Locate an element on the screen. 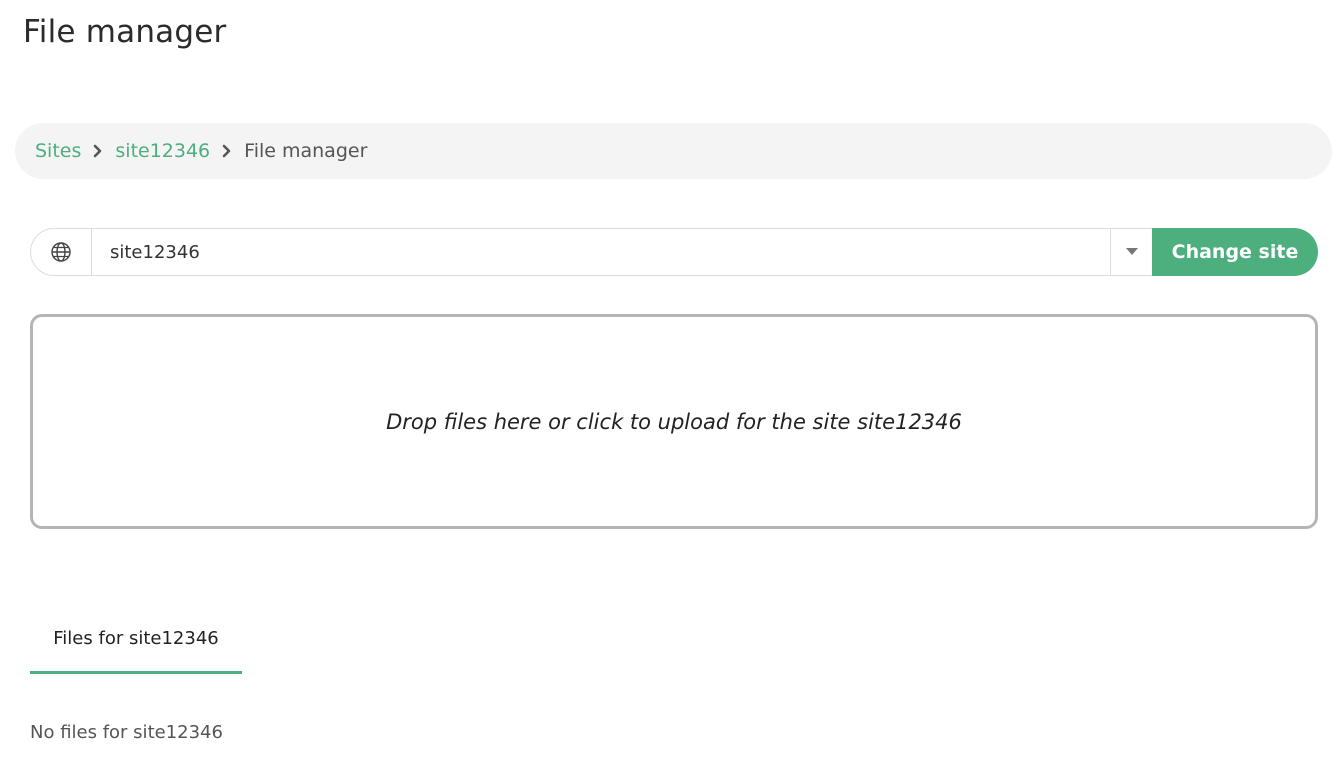  tabs: Files for site12346 is located at coordinates (674, 642).